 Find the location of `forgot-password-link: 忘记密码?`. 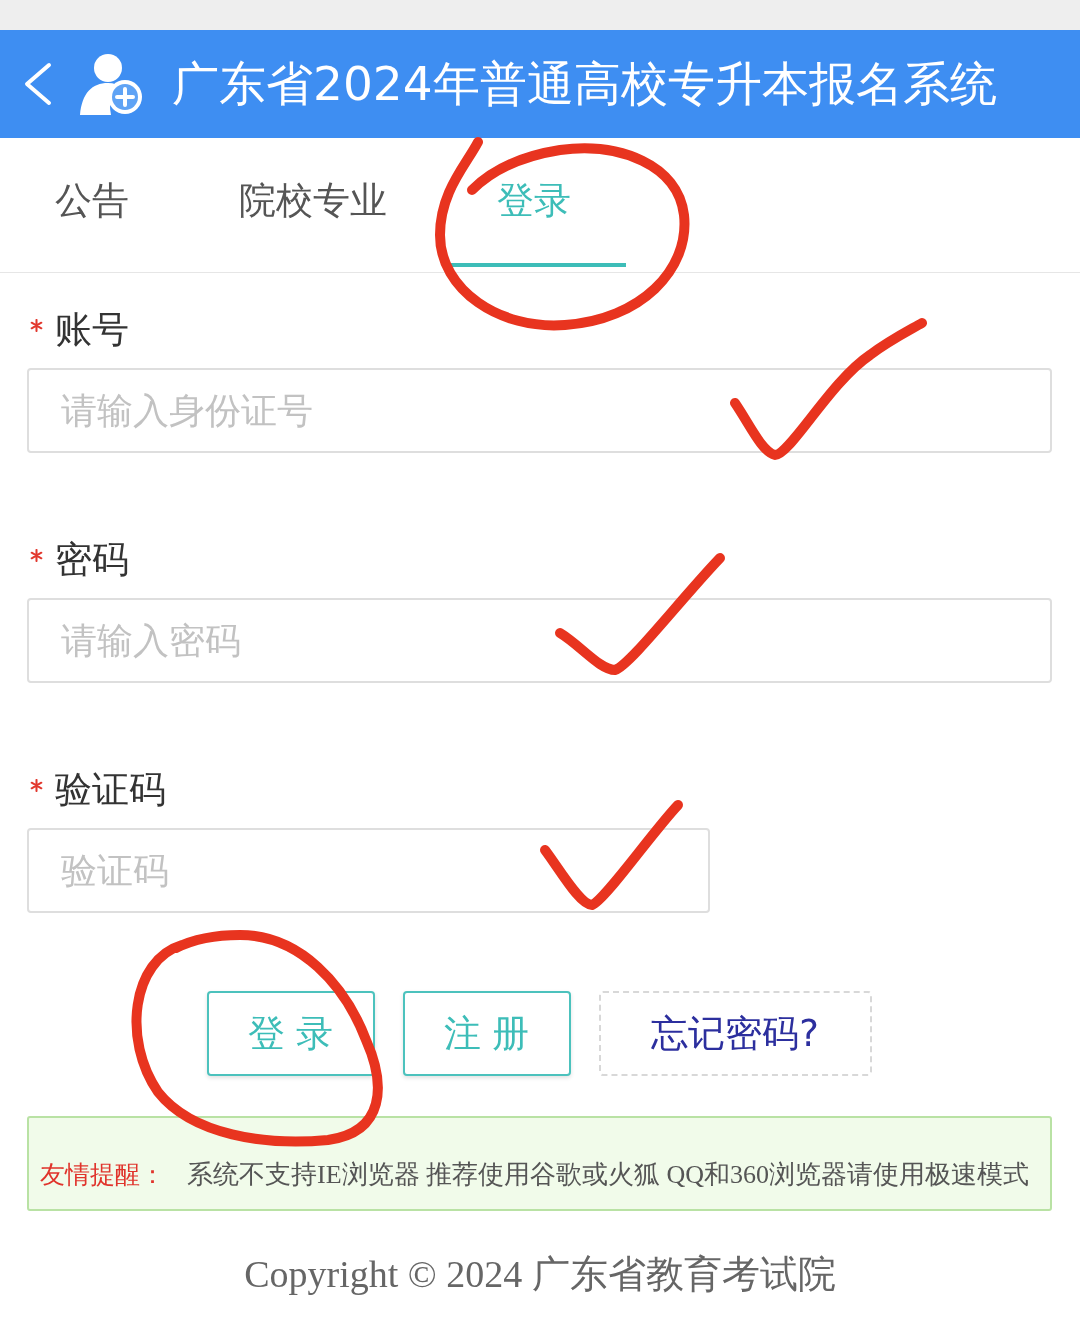

forgot-password-link: 忘记密码? is located at coordinates (735, 1033).